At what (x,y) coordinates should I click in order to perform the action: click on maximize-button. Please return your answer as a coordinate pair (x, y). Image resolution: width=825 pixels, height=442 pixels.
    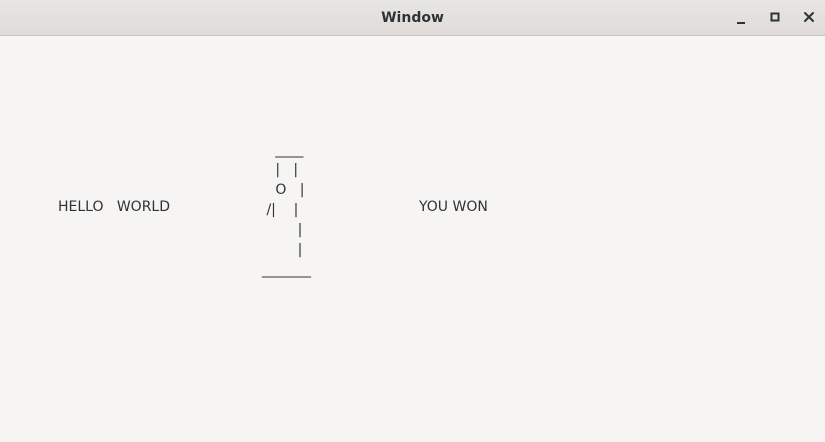
    Looking at the image, I should click on (775, 18).